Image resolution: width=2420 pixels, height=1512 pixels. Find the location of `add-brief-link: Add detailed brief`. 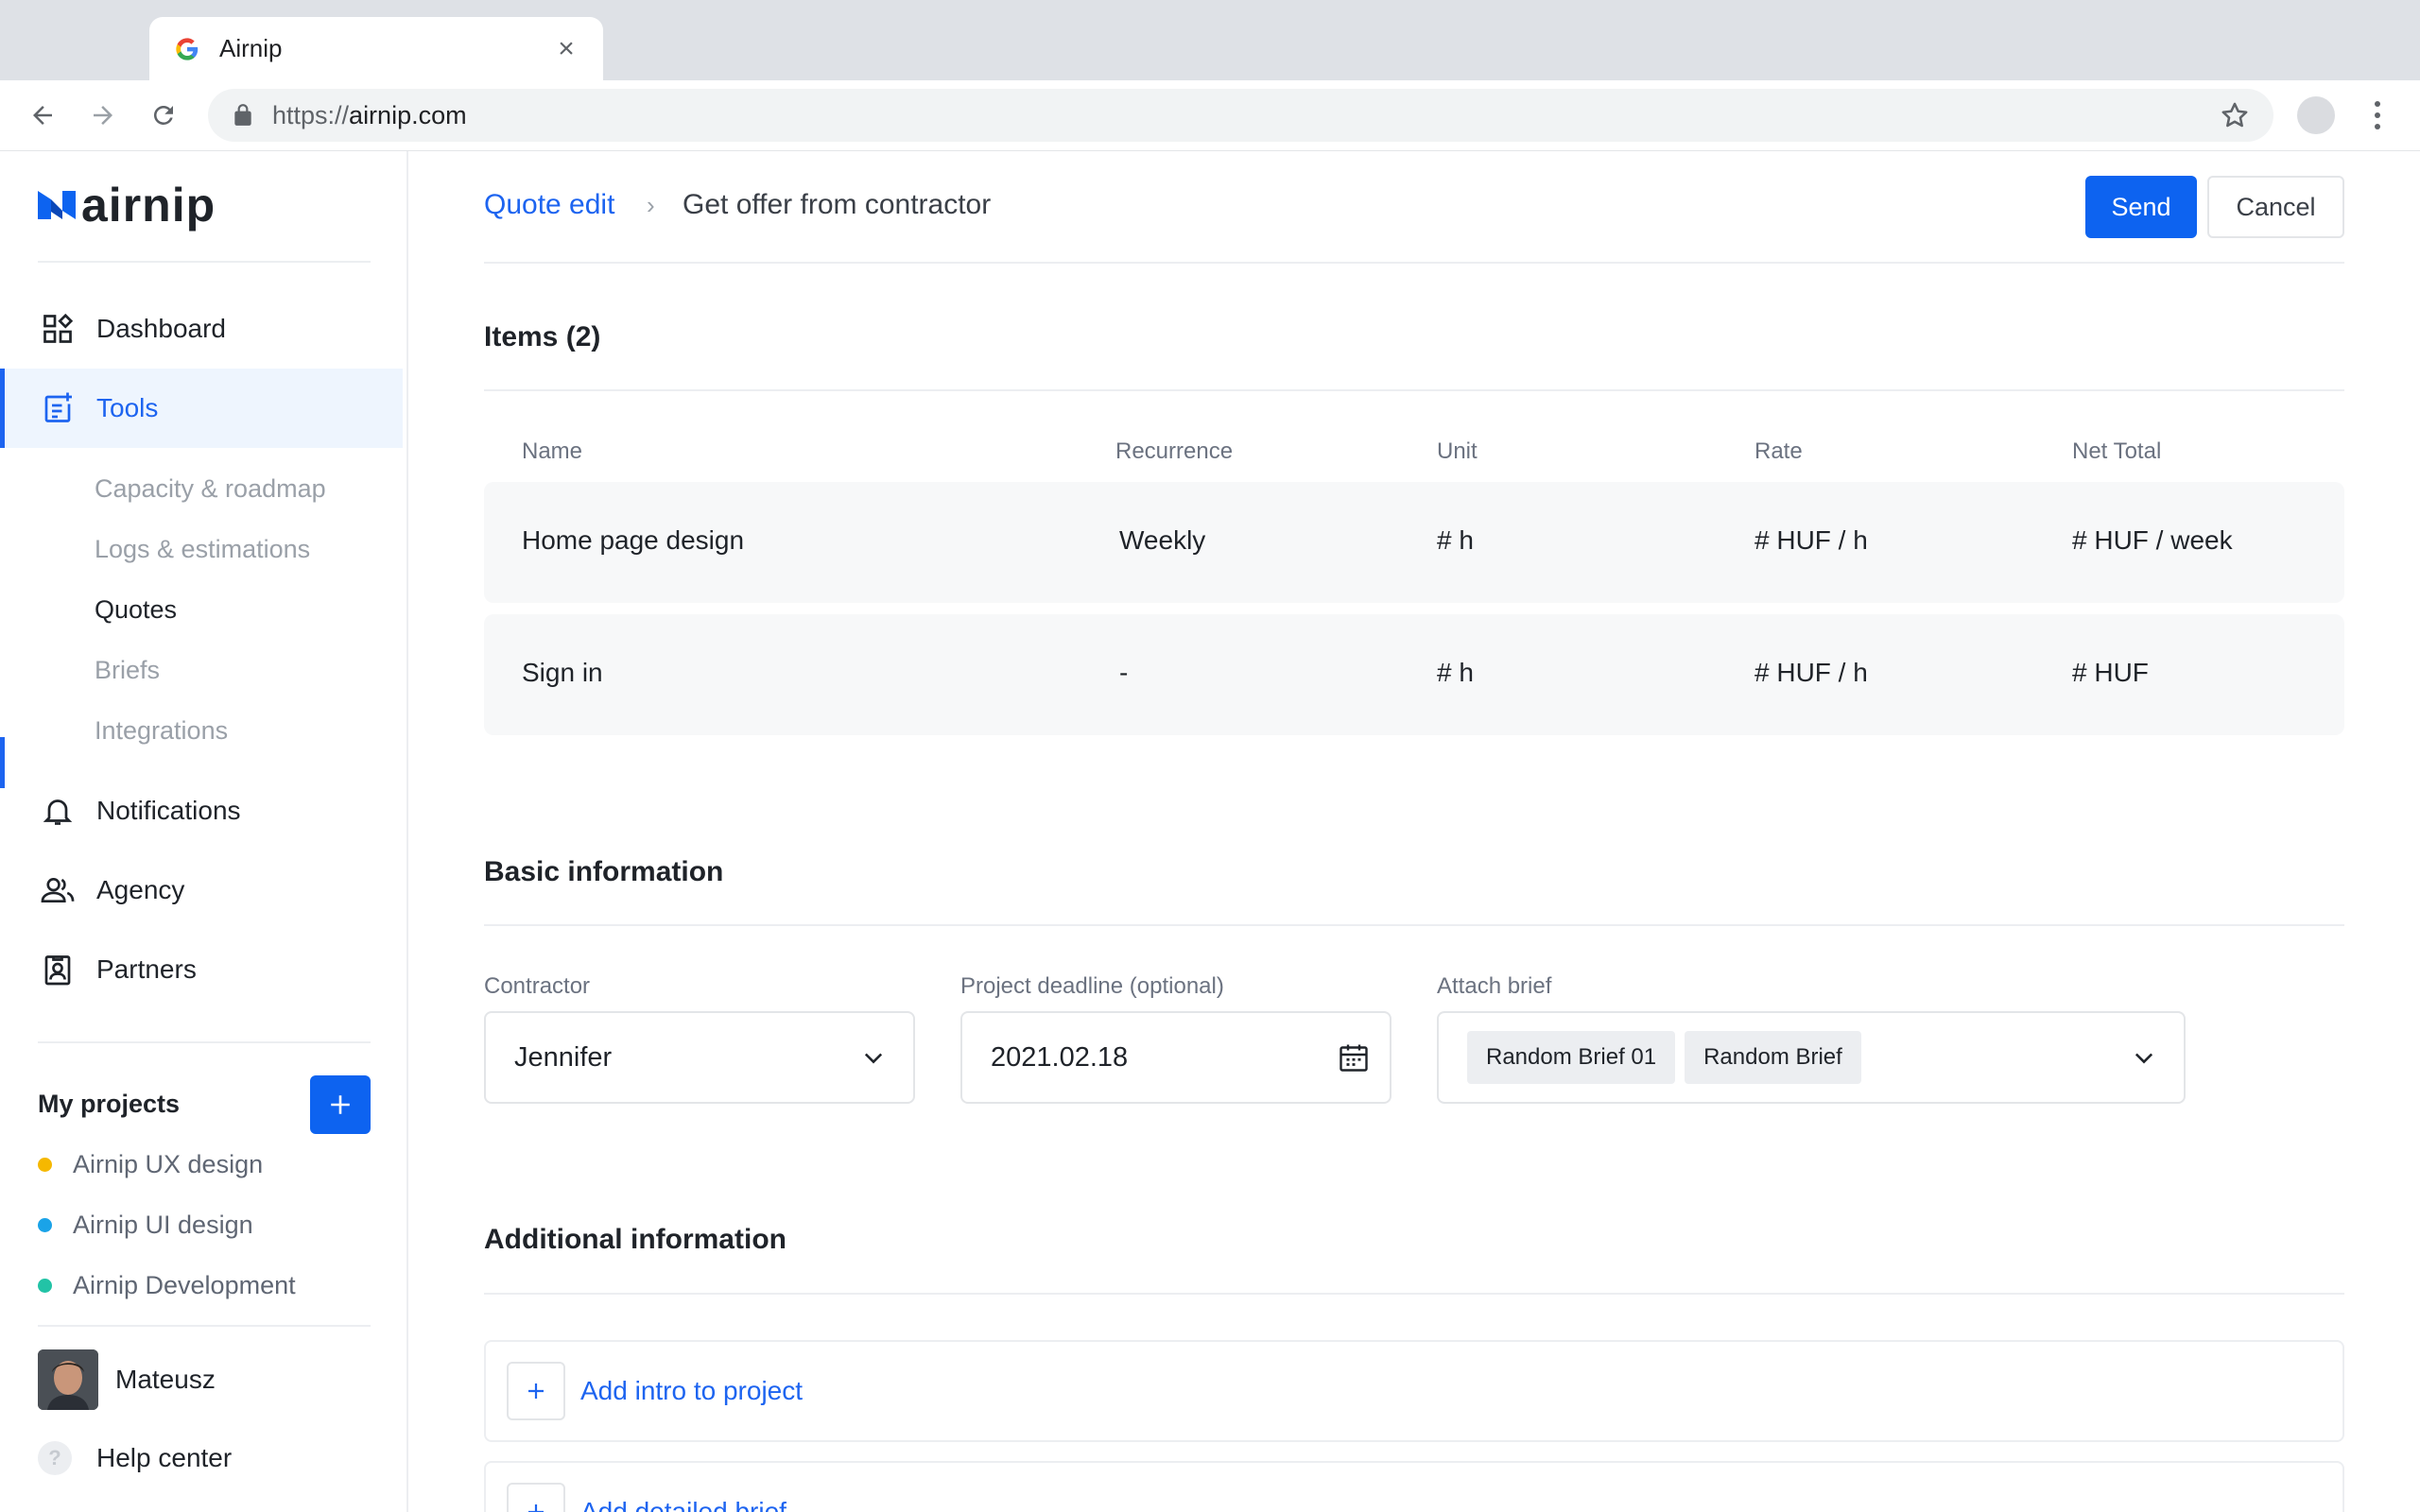

add-brief-link: Add detailed brief is located at coordinates (683, 1504).